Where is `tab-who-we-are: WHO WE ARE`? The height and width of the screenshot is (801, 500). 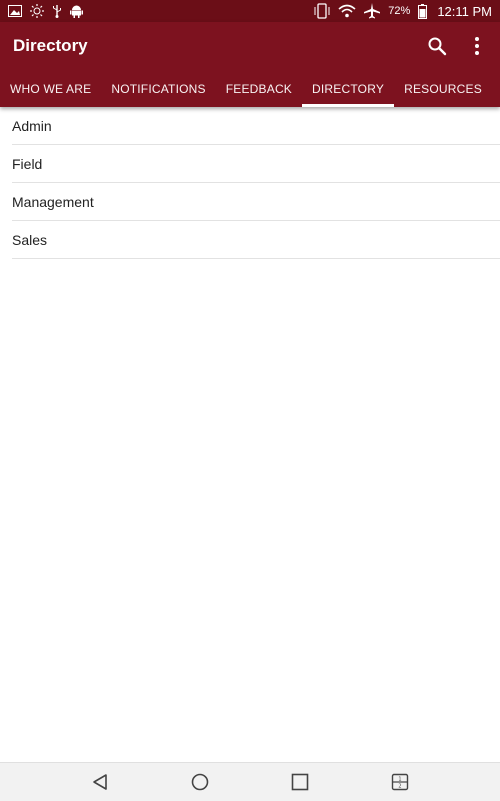 tab-who-we-are: WHO WE ARE is located at coordinates (50, 88).